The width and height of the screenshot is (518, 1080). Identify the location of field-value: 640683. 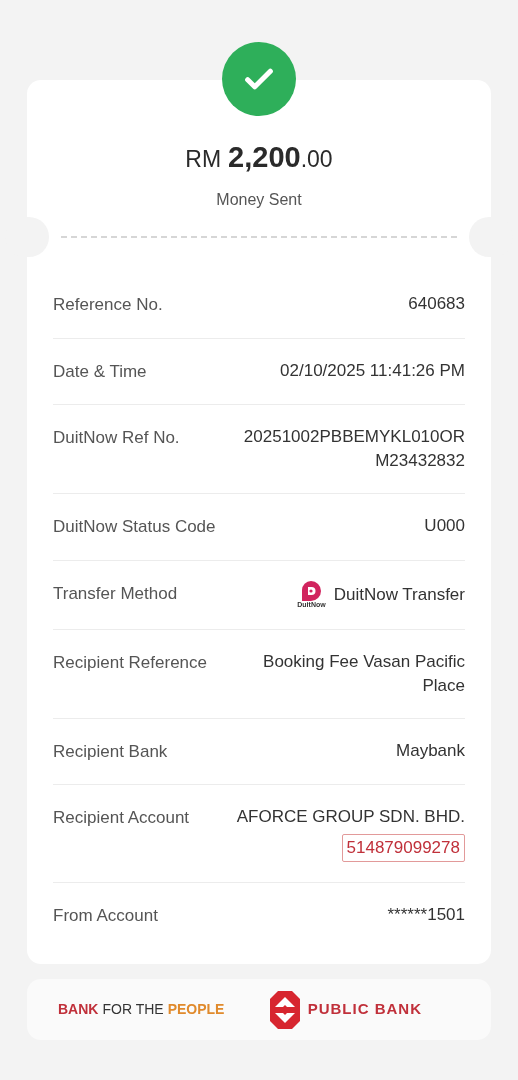
(436, 304).